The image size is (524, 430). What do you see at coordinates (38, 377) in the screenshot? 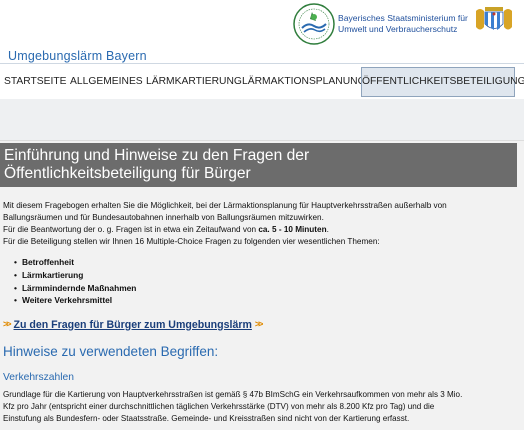
I see `verkehrszahlen-heading: Verkehrszahlen` at bounding box center [38, 377].